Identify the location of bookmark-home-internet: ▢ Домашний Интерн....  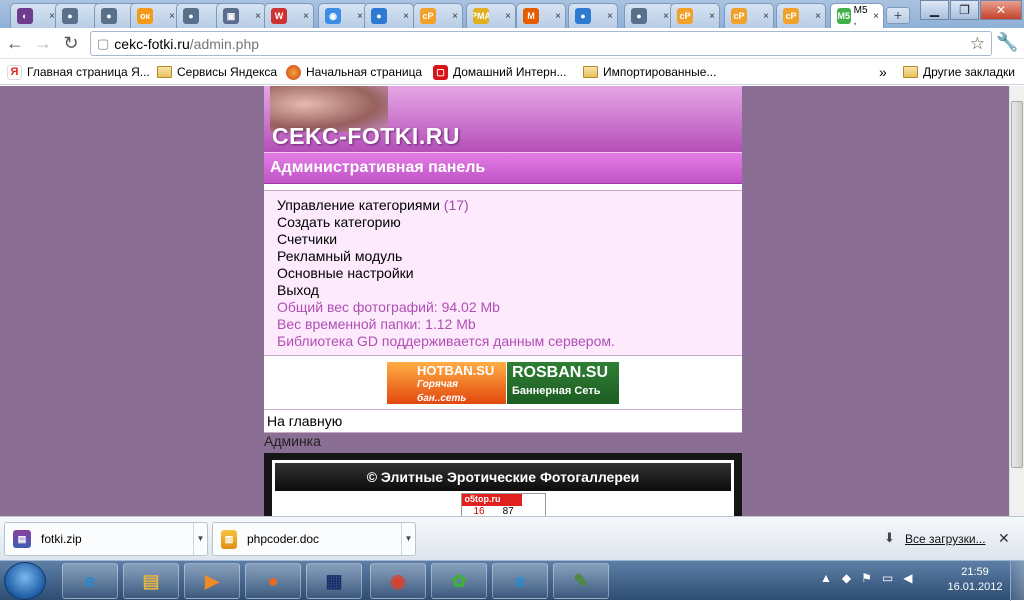
(499, 72).